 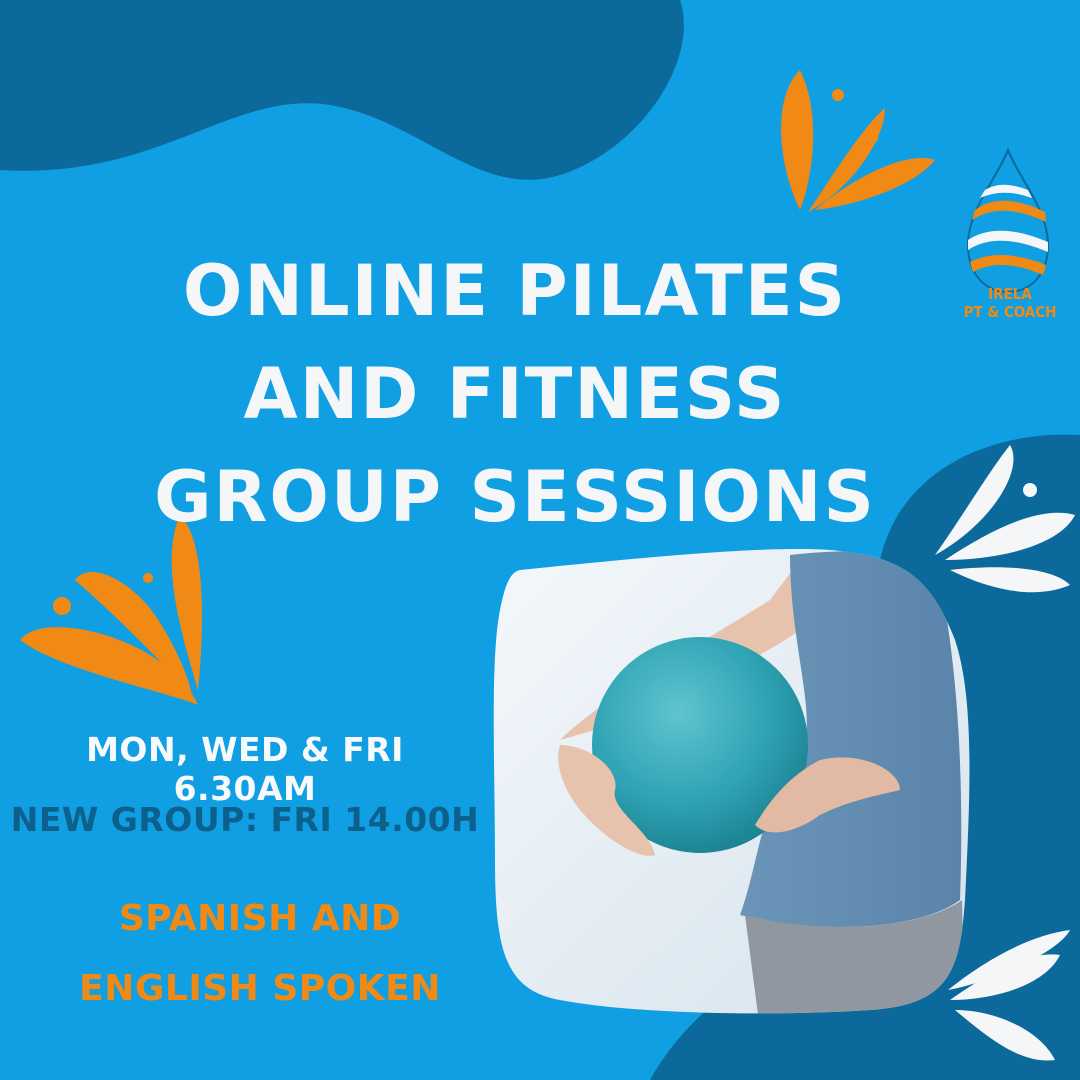 I want to click on schedule-text: MON, WED & FRI 6.30AM, so click(x=245, y=769).